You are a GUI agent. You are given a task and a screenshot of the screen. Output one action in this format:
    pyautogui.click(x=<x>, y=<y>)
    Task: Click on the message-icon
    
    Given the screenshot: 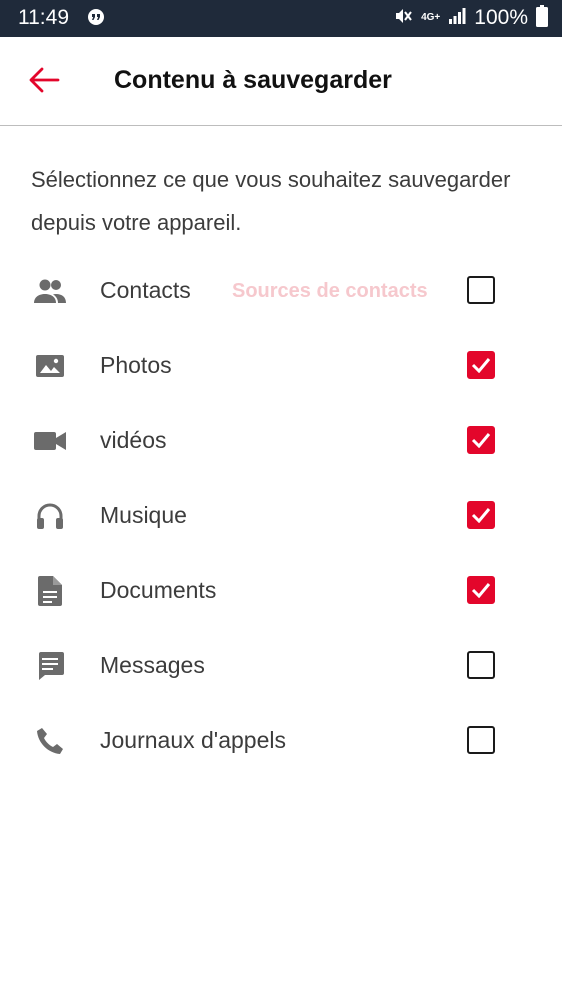 What is the action you would take?
    pyautogui.click(x=50, y=666)
    